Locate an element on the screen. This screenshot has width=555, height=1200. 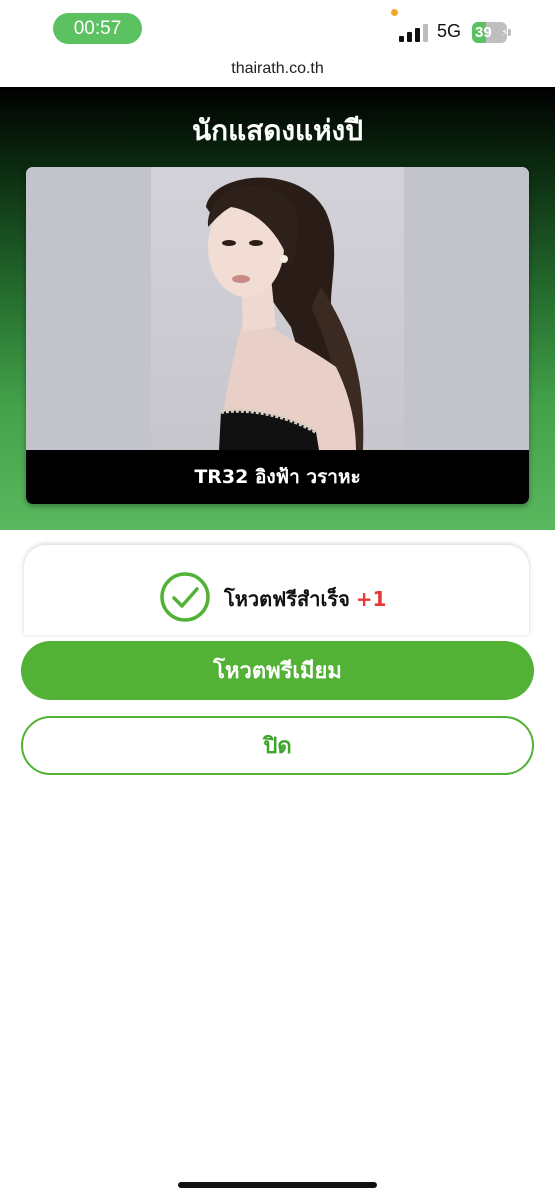
browser-url: thairath.co.th is located at coordinates (277, 69).